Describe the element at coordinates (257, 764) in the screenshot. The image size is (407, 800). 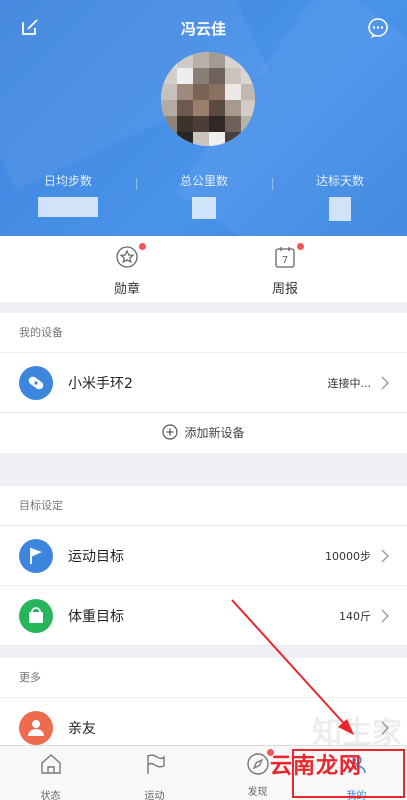
I see `compass-icon` at that location.